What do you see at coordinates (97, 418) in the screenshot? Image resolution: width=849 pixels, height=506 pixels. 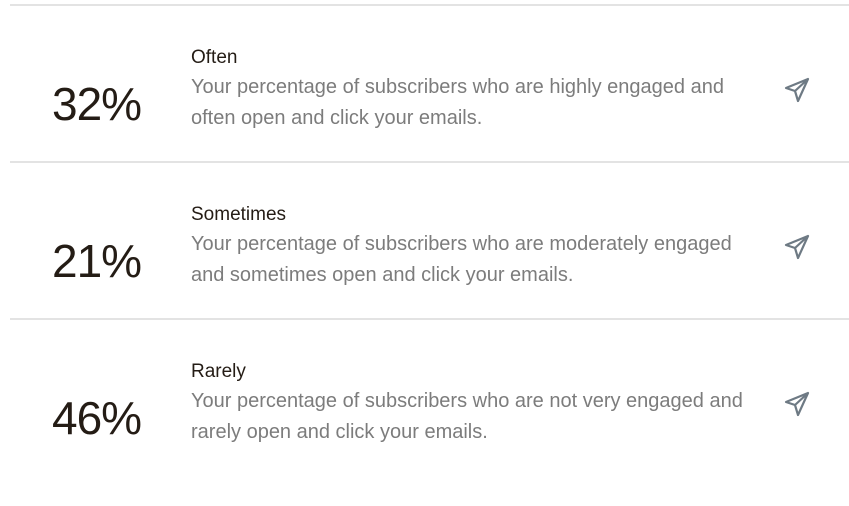 I see `segment-percent: 46%` at bounding box center [97, 418].